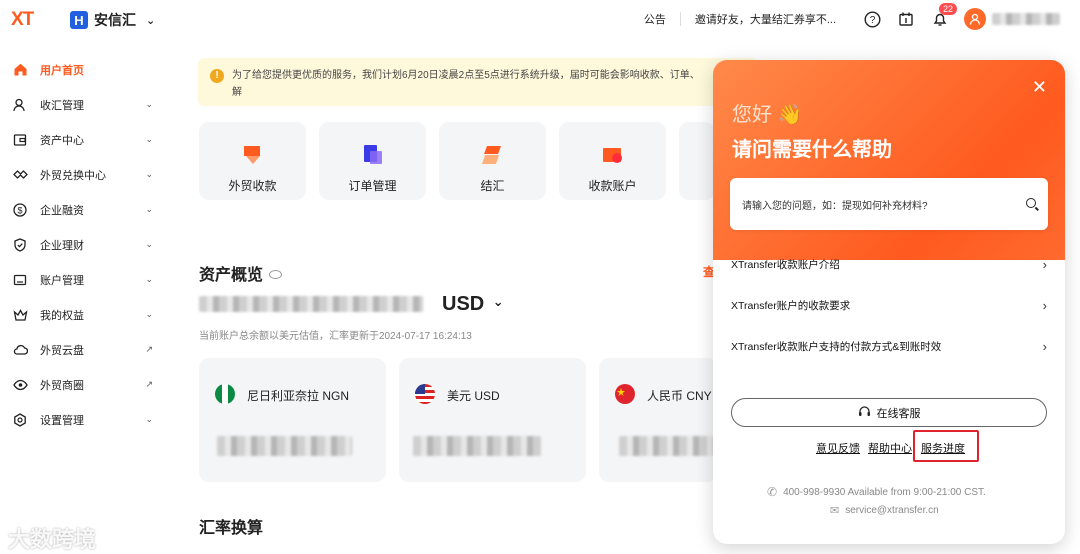 The image size is (1080, 554). Describe the element at coordinates (252, 186) in the screenshot. I see `quick-card-label: 外贸收款` at that location.